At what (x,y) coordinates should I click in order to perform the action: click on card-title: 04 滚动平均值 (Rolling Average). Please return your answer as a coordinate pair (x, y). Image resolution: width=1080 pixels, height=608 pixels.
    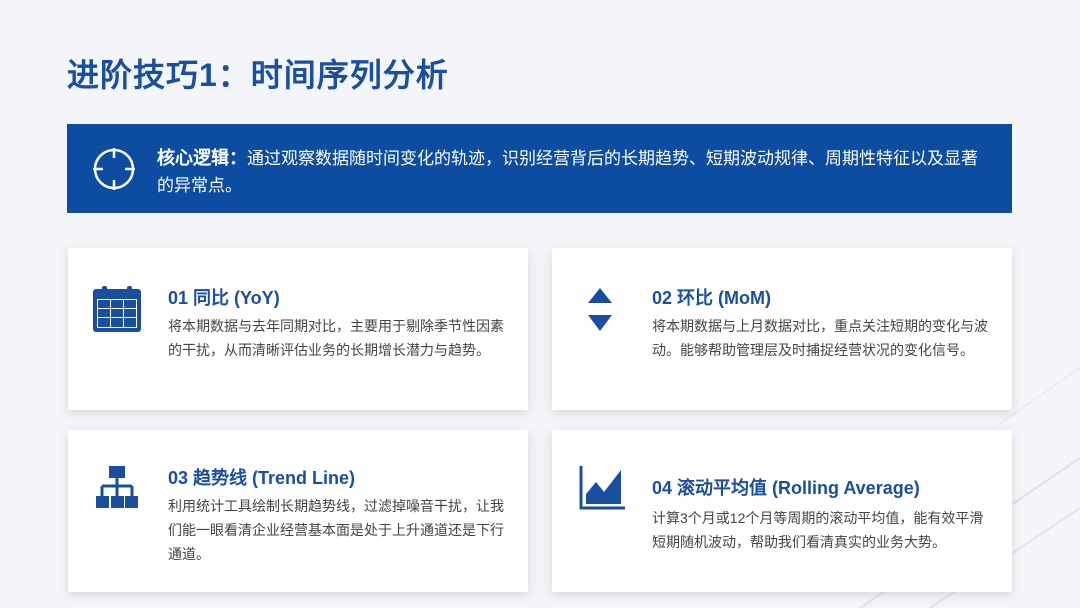
    Looking at the image, I should click on (786, 488).